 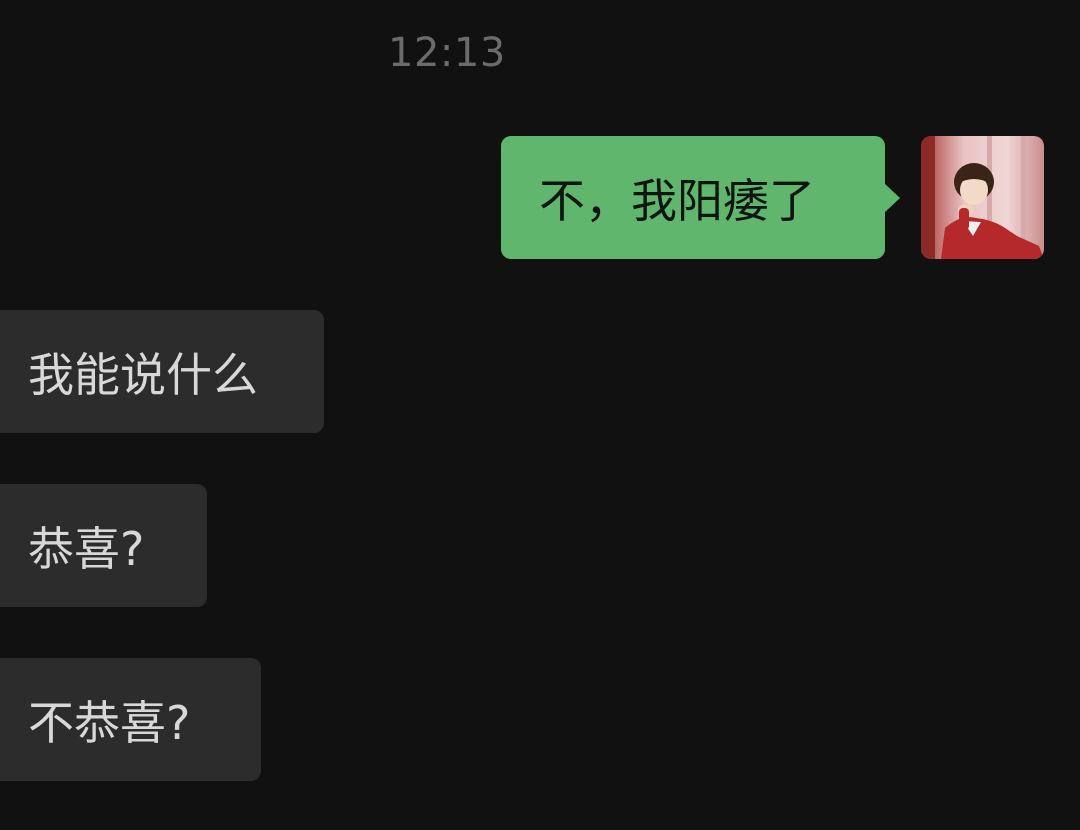 I want to click on incoming-message-bubble: 不恭喜?, so click(x=130, y=719).